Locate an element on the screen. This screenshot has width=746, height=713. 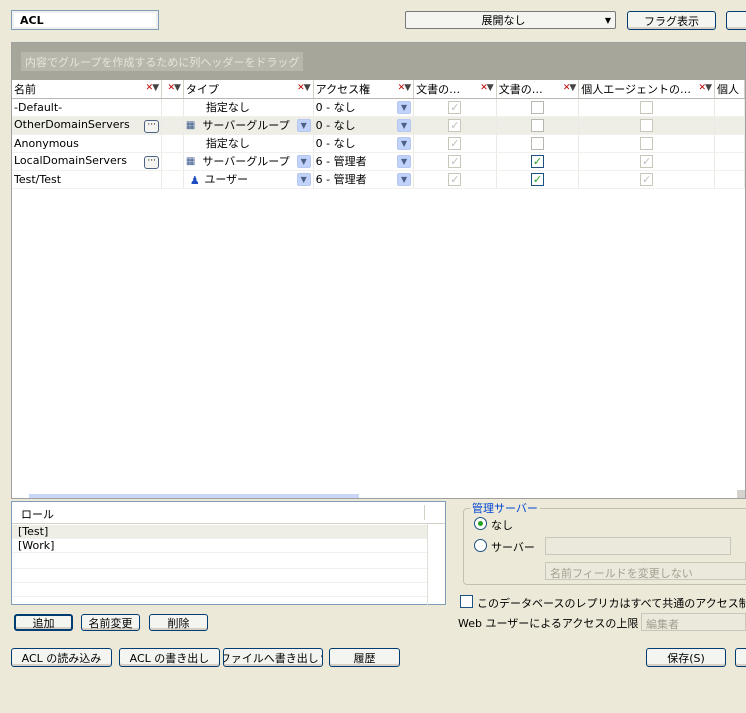
toolbar-extra-button is located at coordinates (736, 20).